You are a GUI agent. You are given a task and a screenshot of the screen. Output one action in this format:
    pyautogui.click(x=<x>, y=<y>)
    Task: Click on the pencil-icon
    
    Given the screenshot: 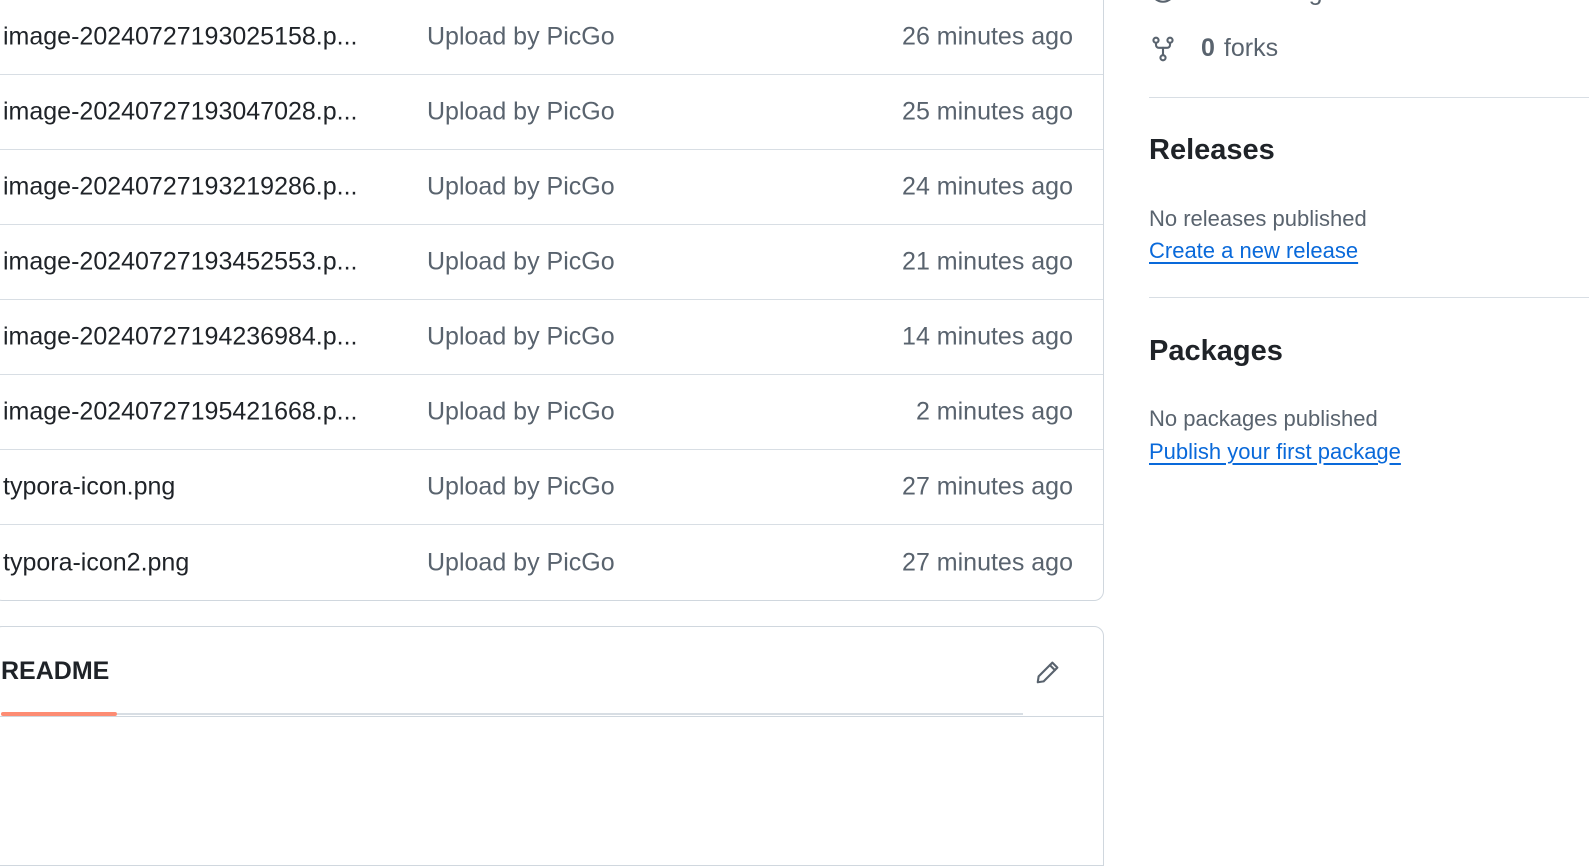 What is the action you would take?
    pyautogui.click(x=1047, y=672)
    